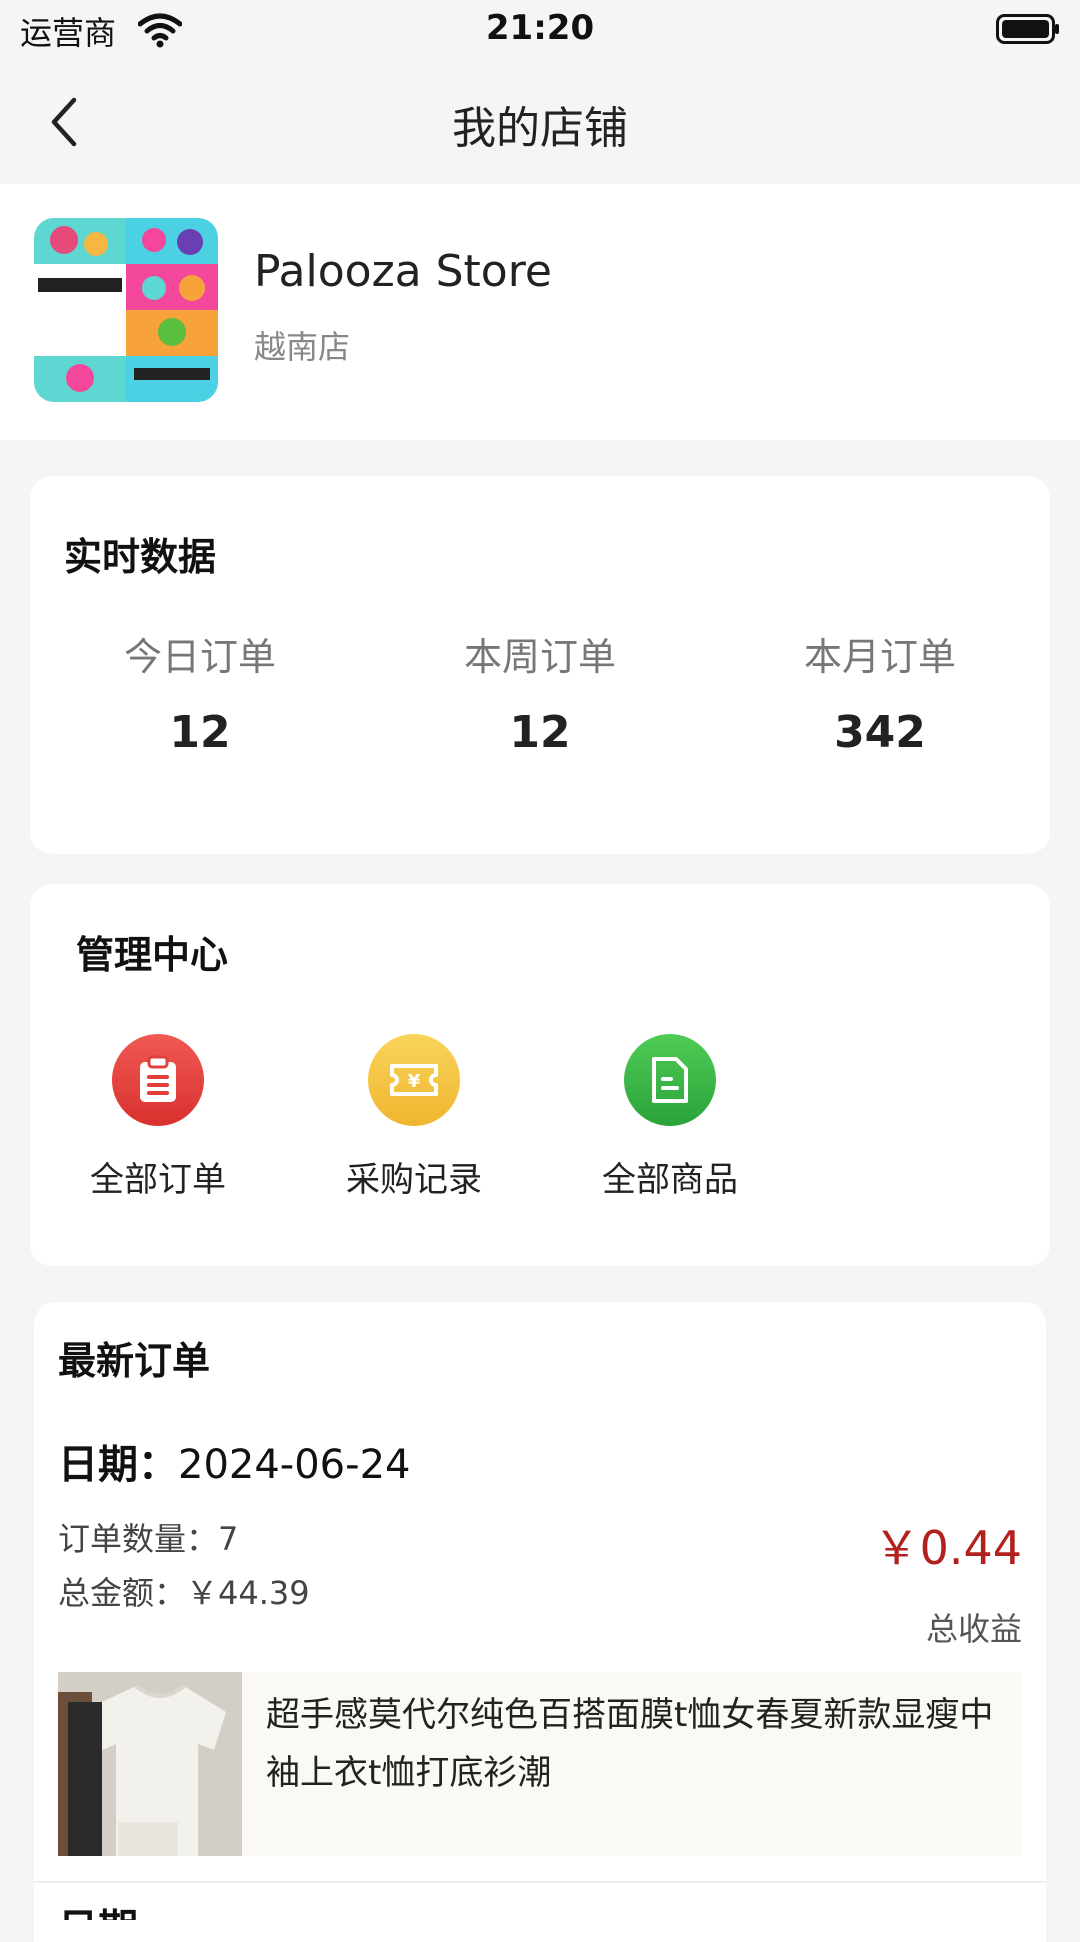 The width and height of the screenshot is (1080, 1942). I want to click on tool-label: 全部订单, so click(158, 1180).